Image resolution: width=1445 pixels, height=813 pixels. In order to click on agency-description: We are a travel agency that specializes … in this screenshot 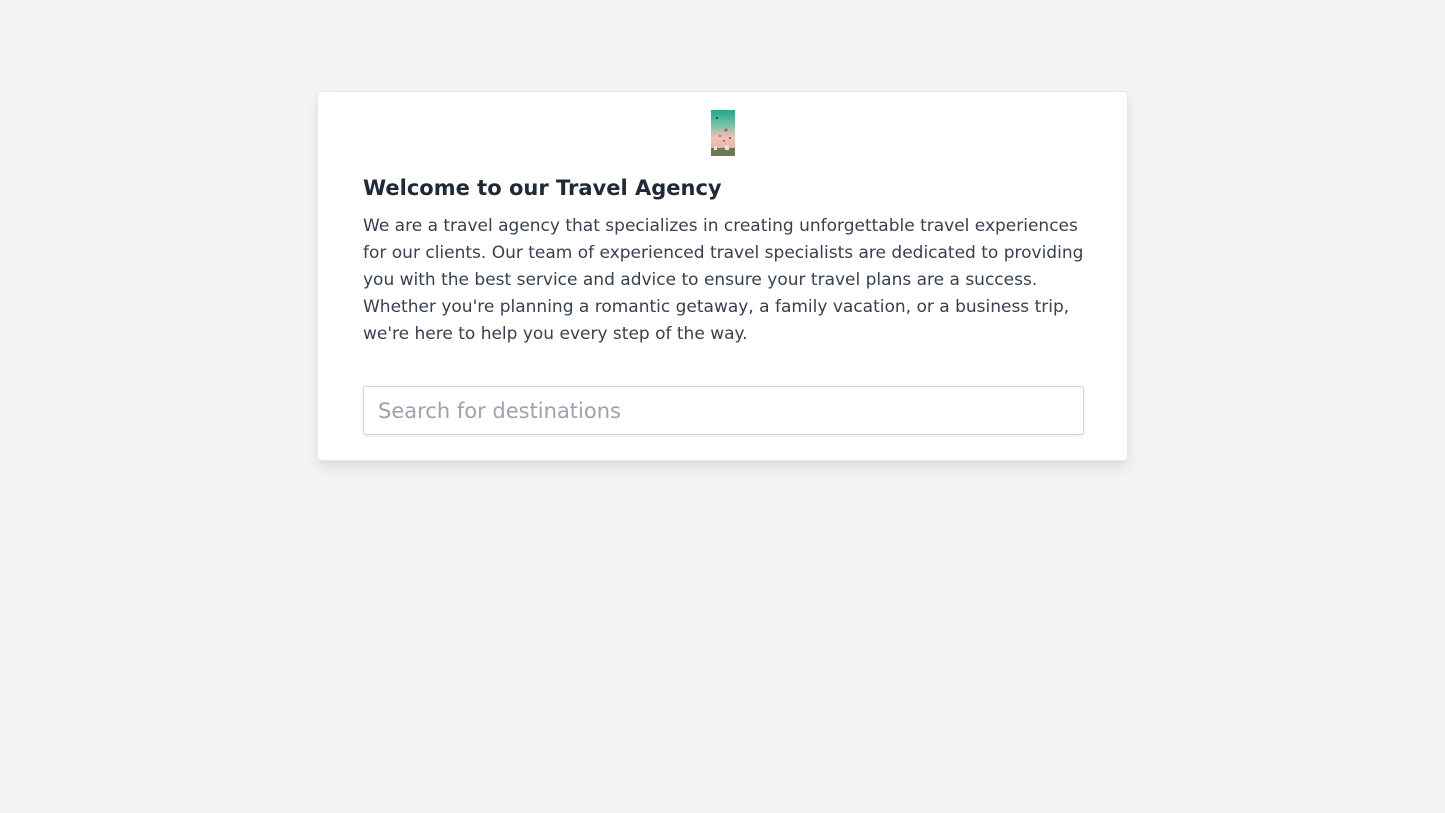, I will do `click(723, 280)`.